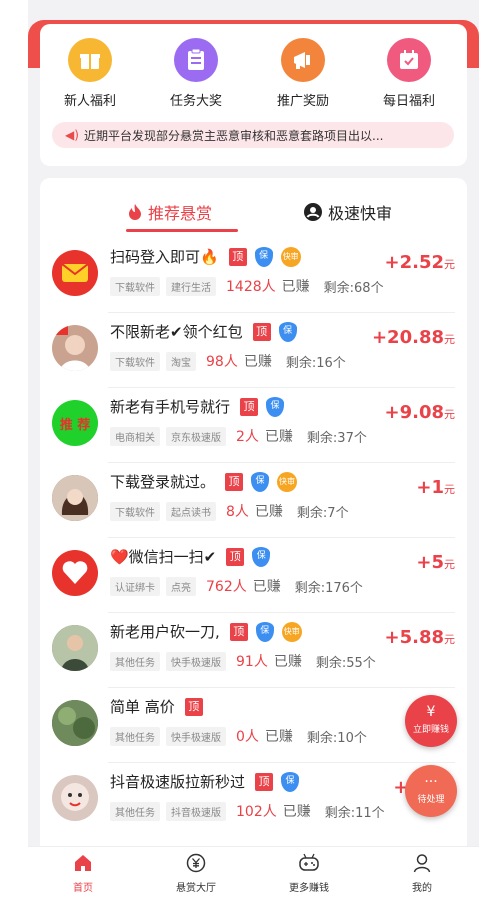  Describe the element at coordinates (165, 632) in the screenshot. I see `task-title: 新老用户砍一刀,` at that location.